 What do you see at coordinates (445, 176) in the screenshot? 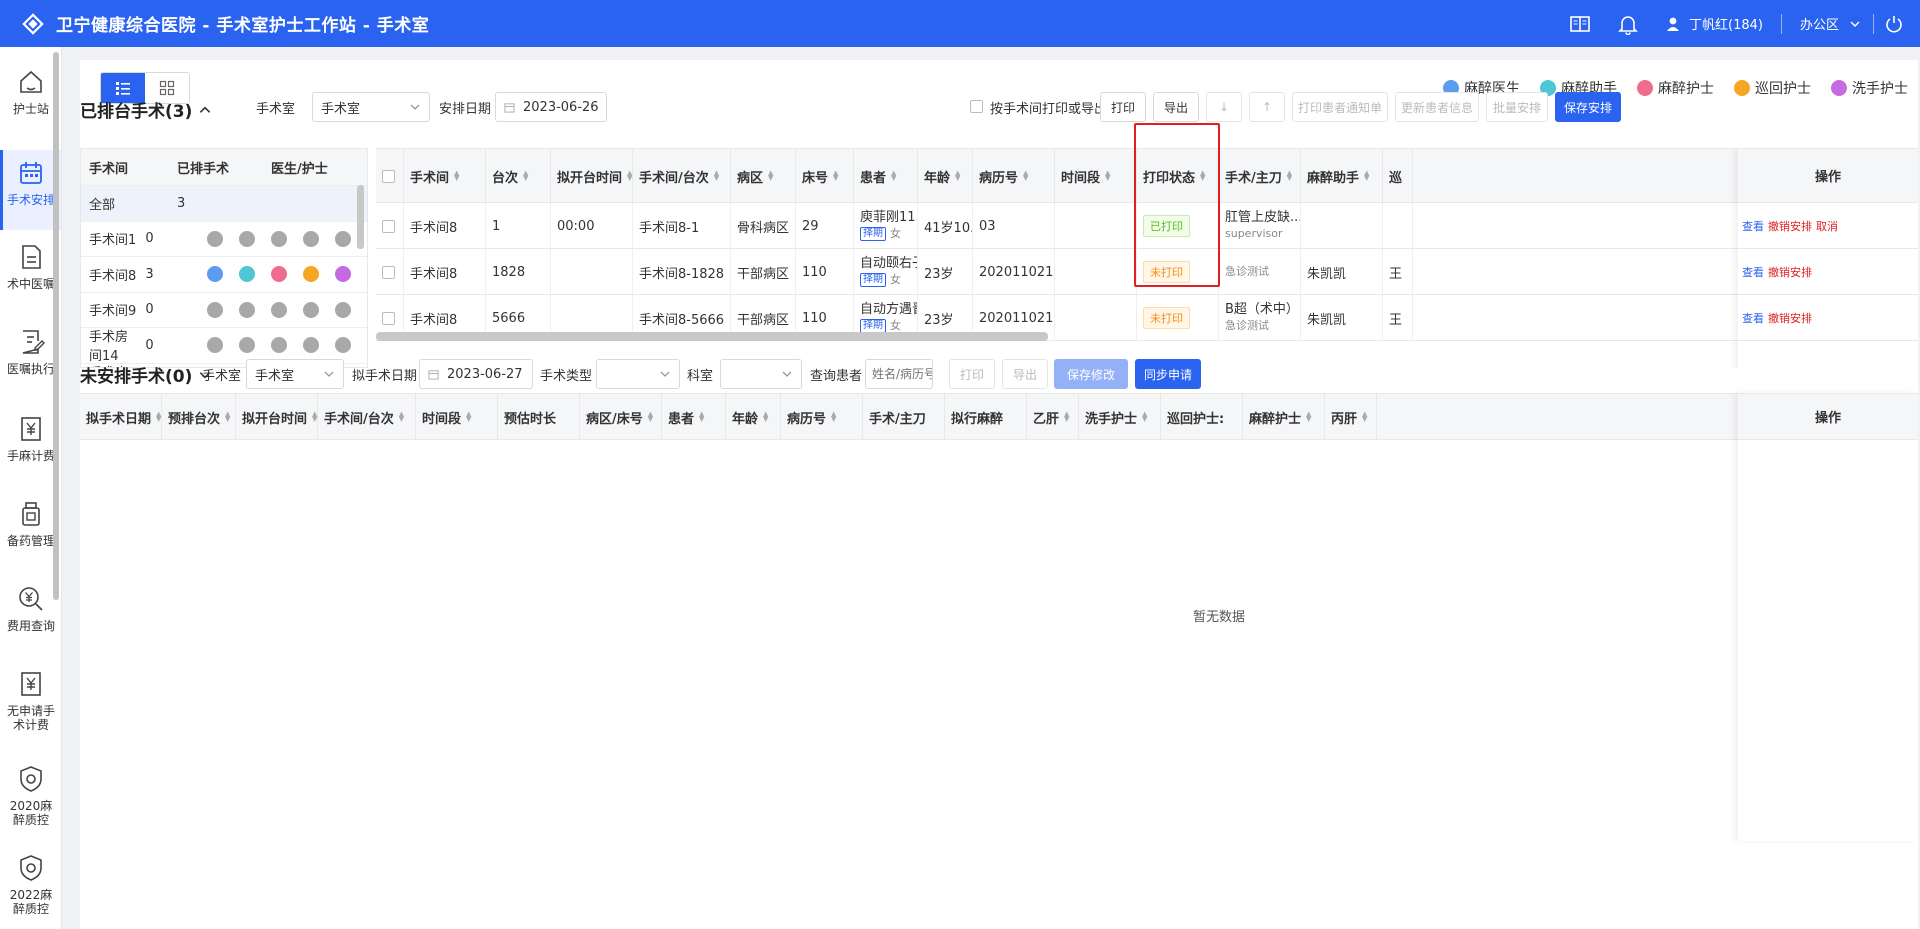
I see `column-header: 手术间 ▲ ▼` at bounding box center [445, 176].